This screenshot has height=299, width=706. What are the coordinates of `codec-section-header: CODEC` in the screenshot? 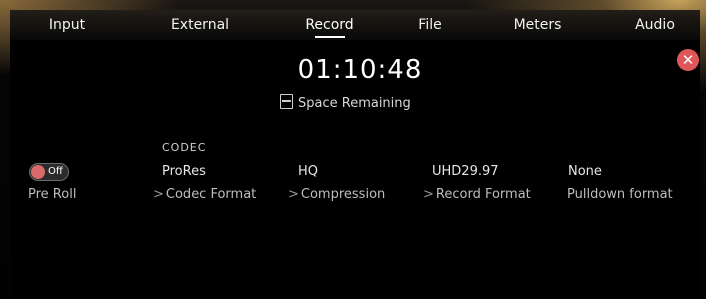 It's located at (184, 147).